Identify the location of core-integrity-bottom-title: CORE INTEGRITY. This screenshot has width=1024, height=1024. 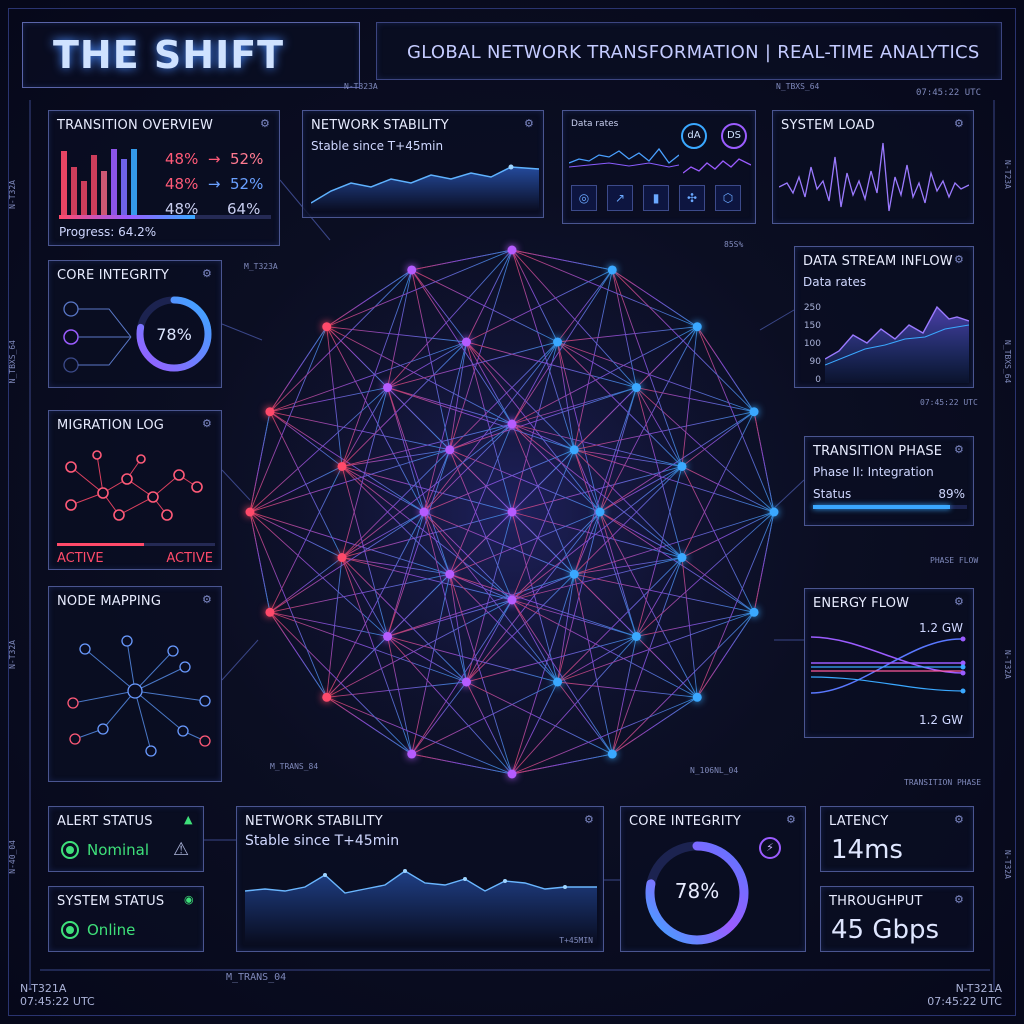
(685, 821).